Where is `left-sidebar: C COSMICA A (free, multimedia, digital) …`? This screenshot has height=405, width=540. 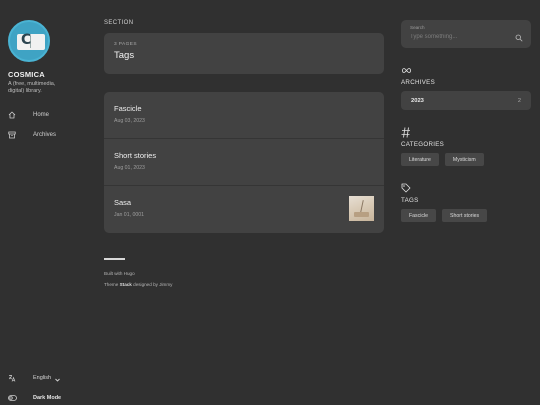 left-sidebar: C COSMICA A (free, multimedia, digital) … is located at coordinates (50, 212).